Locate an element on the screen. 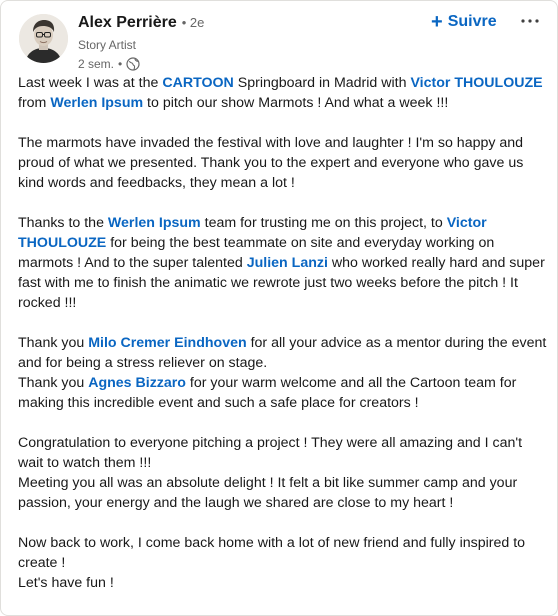  plus-icon: + is located at coordinates (437, 22).